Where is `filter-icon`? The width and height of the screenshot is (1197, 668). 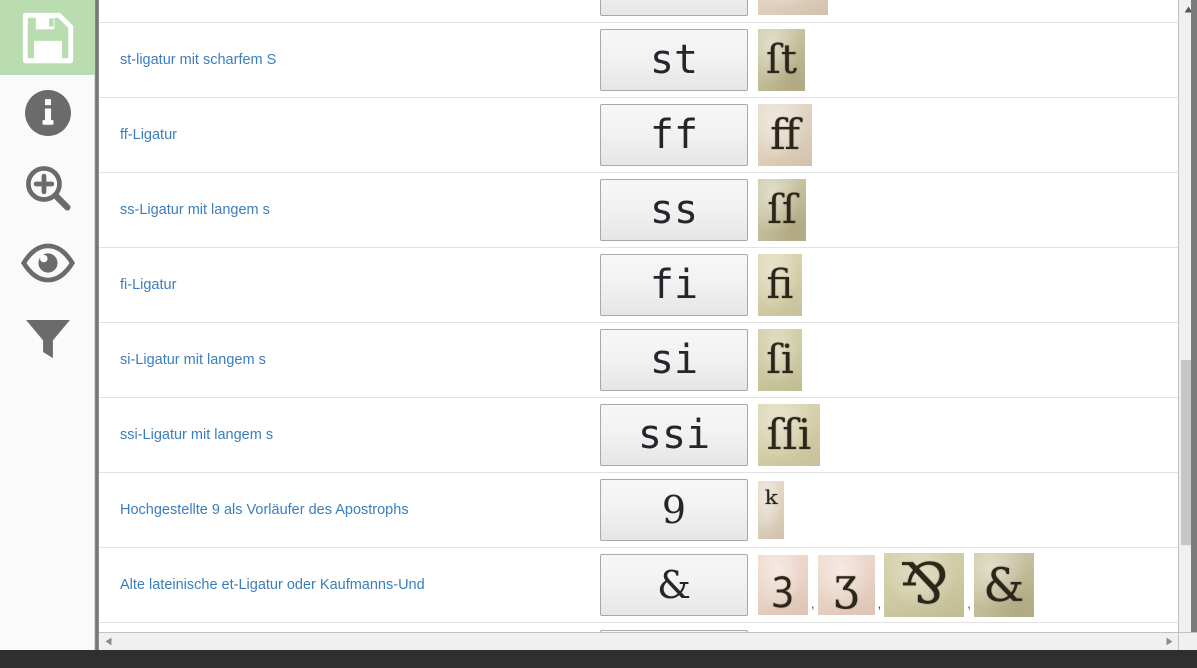 filter-icon is located at coordinates (48, 338).